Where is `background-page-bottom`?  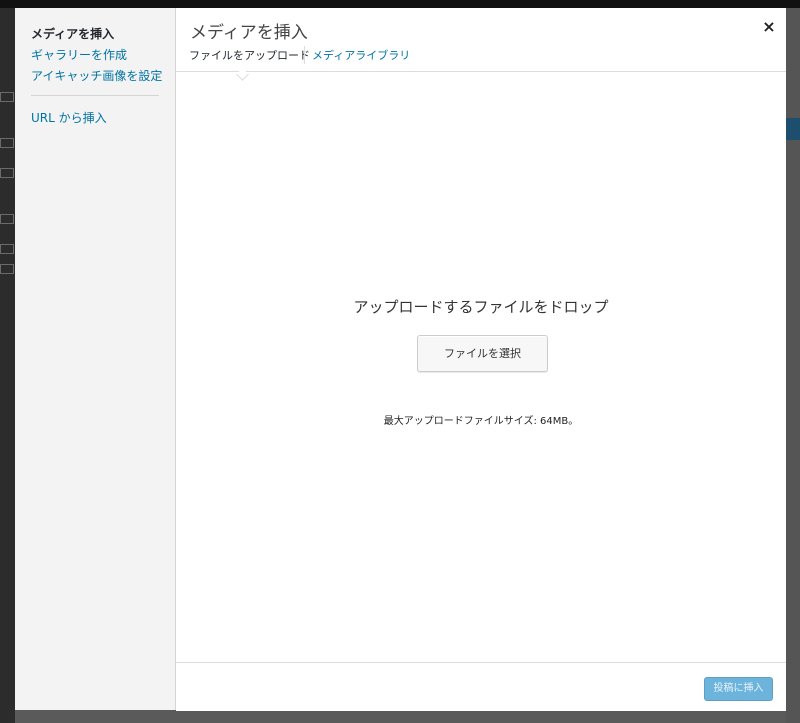
background-page-bottom is located at coordinates (400, 716).